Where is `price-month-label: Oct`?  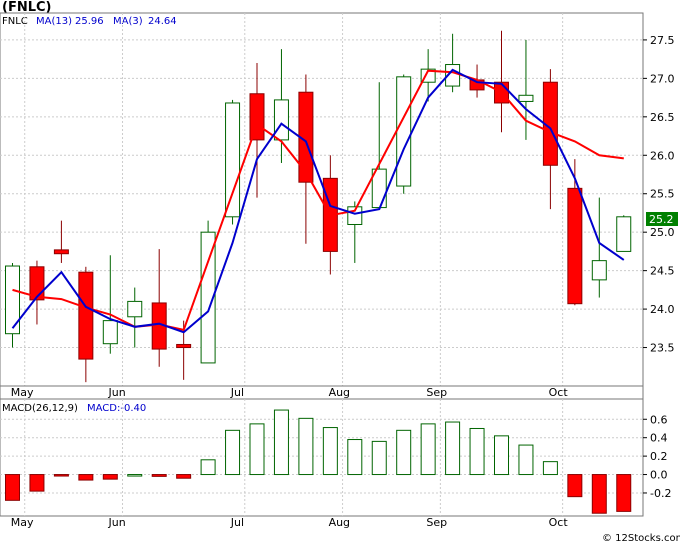 price-month-label: Oct is located at coordinates (559, 392).